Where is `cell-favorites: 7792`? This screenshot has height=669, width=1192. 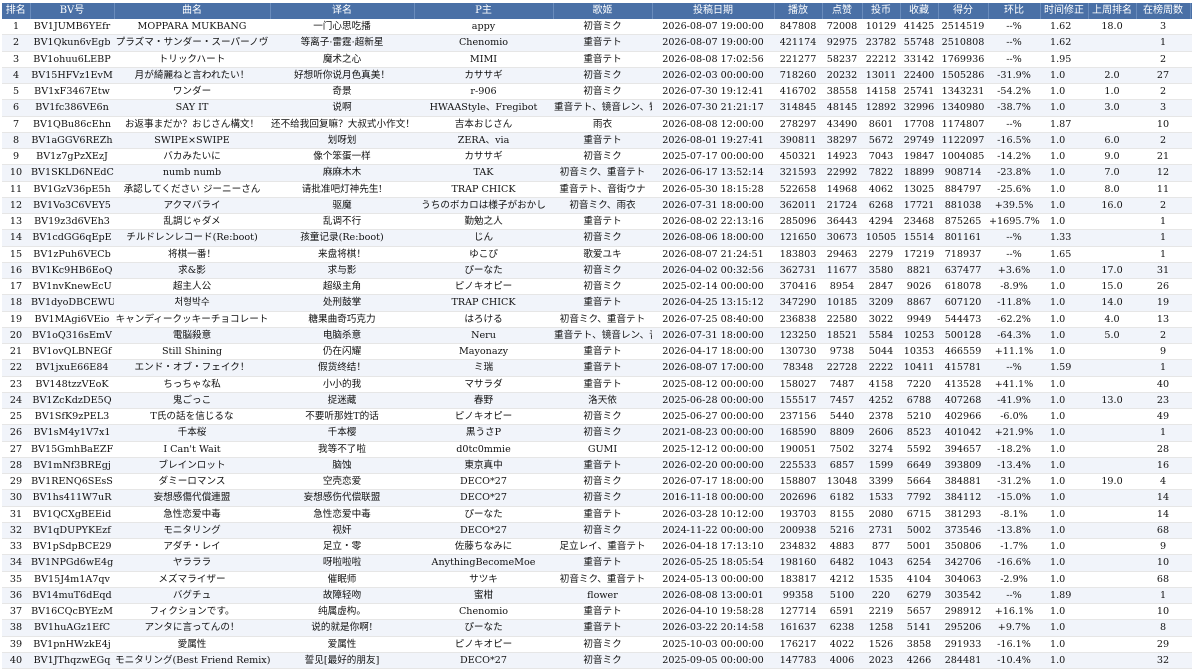 cell-favorites: 7792 is located at coordinates (919, 498).